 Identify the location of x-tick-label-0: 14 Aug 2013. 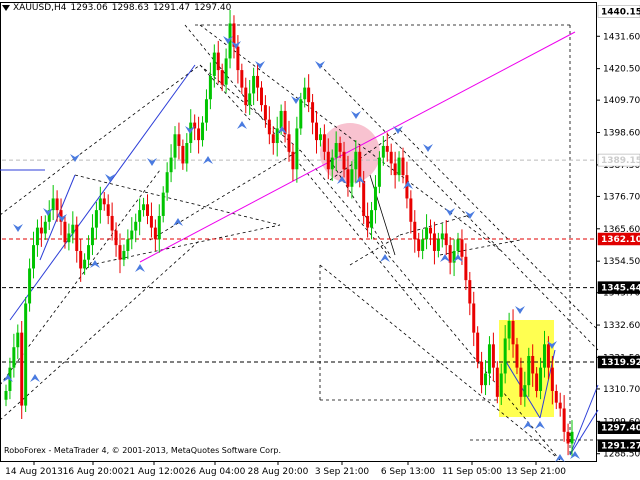
(34, 472).